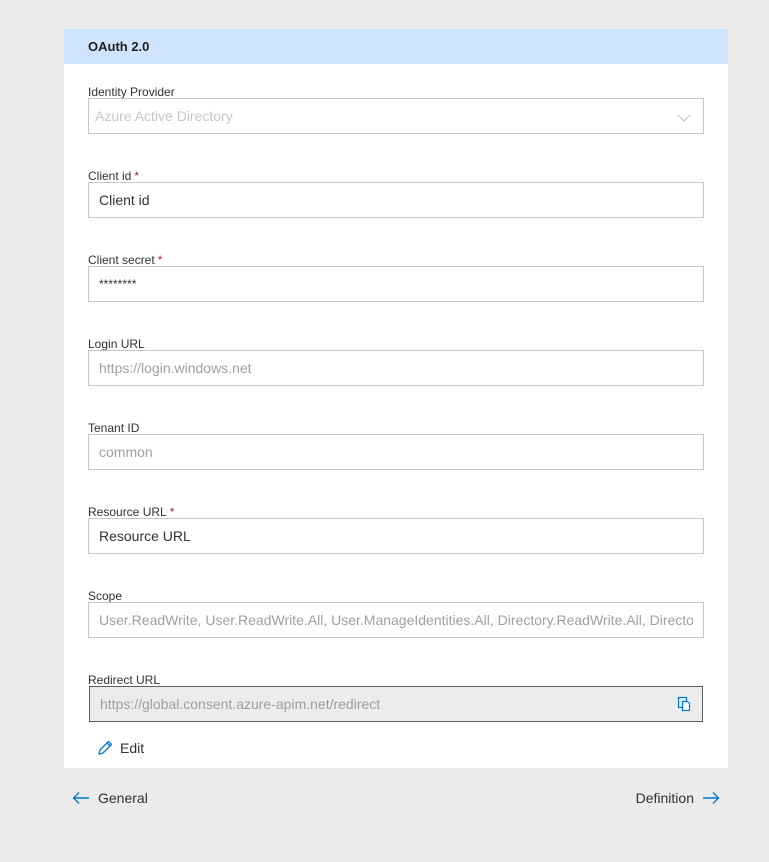 Image resolution: width=769 pixels, height=862 pixels. I want to click on edit-button: Edit, so click(120, 748).